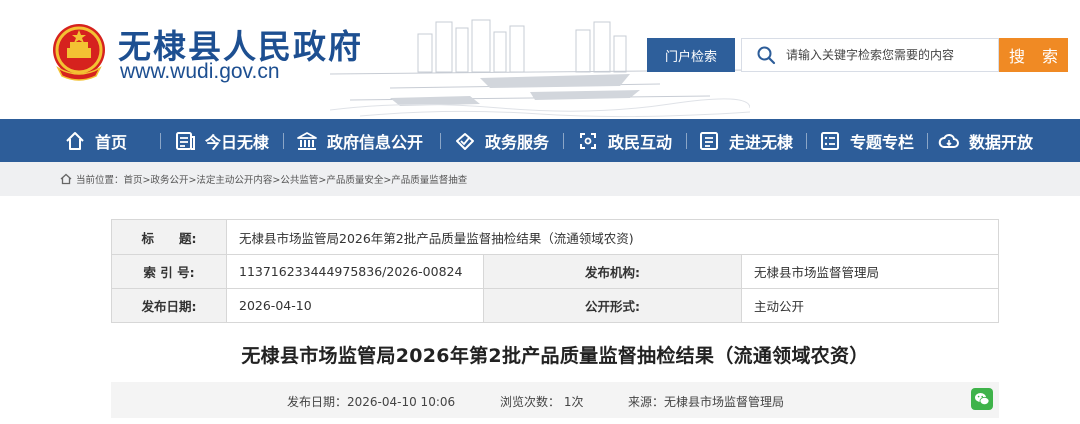 The height and width of the screenshot is (424, 1080). Describe the element at coordinates (612, 305) in the screenshot. I see `form-label: 公开形式:` at that location.